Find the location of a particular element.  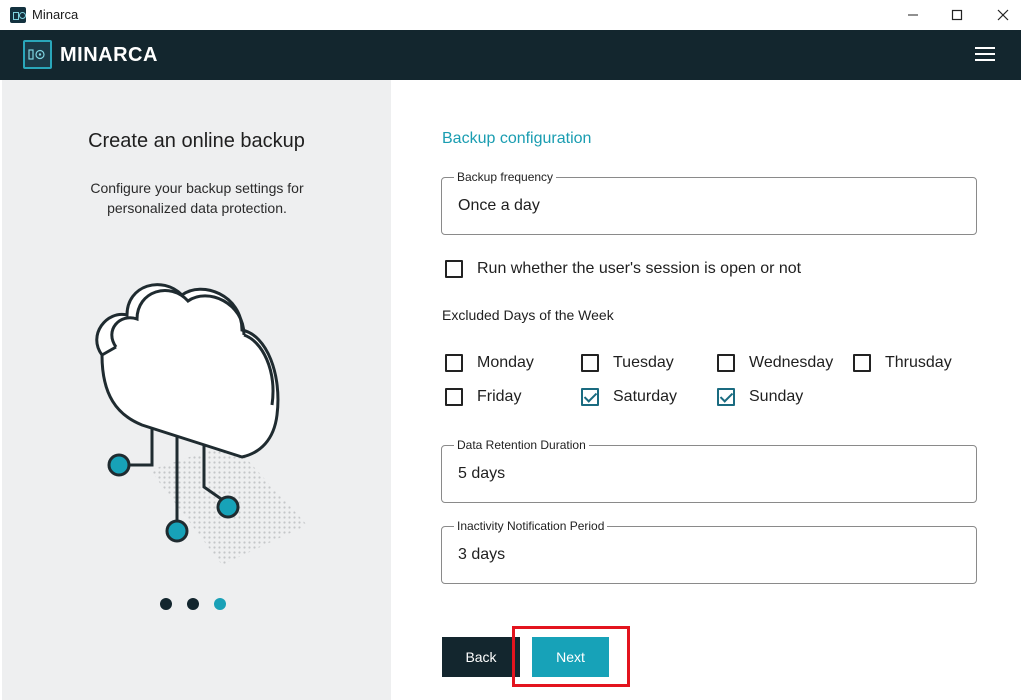

inactivity-period-label: Inactivity Notification Period is located at coordinates (531, 526).